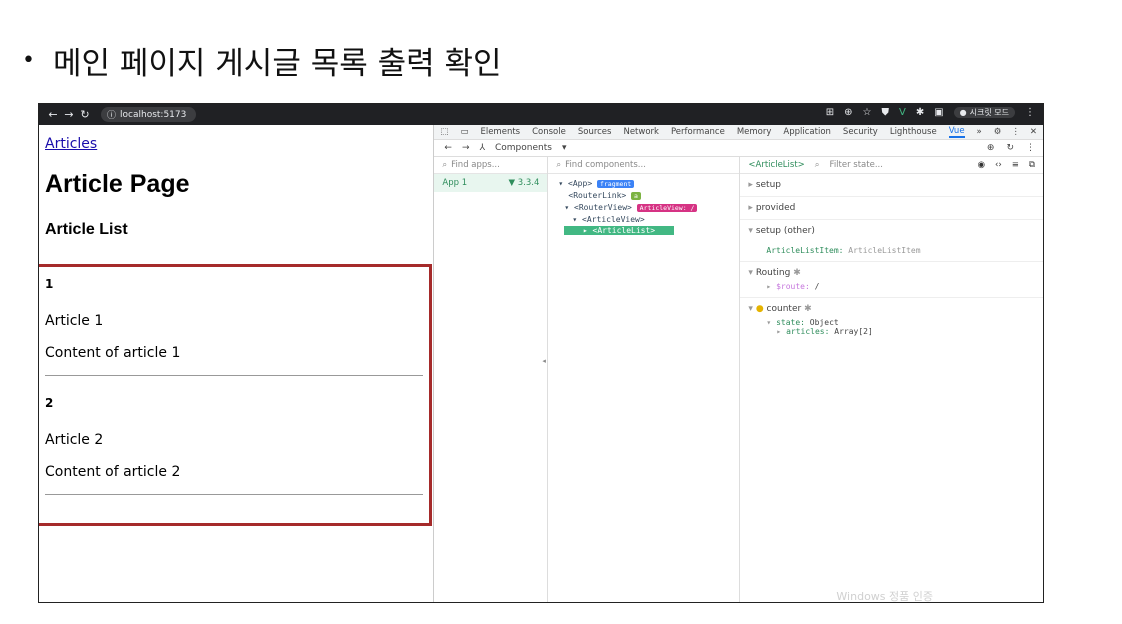 The height and width of the screenshot is (624, 1122). I want to click on tab-security: Security, so click(860, 132).